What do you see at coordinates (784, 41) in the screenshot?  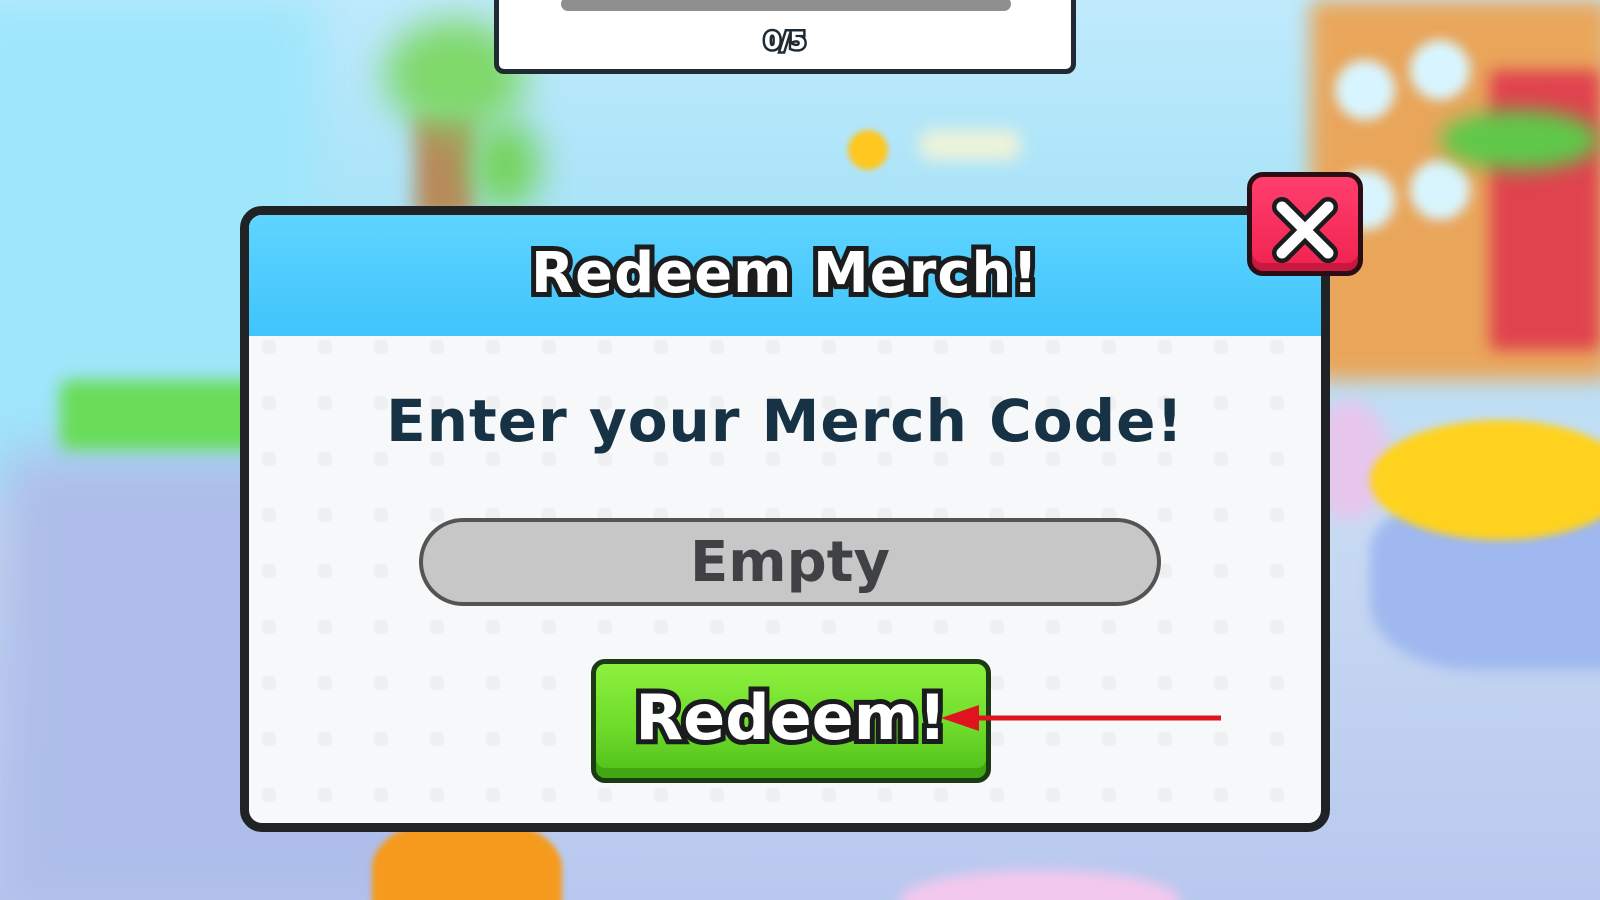 I see `quest-progress-count: 0/5` at bounding box center [784, 41].